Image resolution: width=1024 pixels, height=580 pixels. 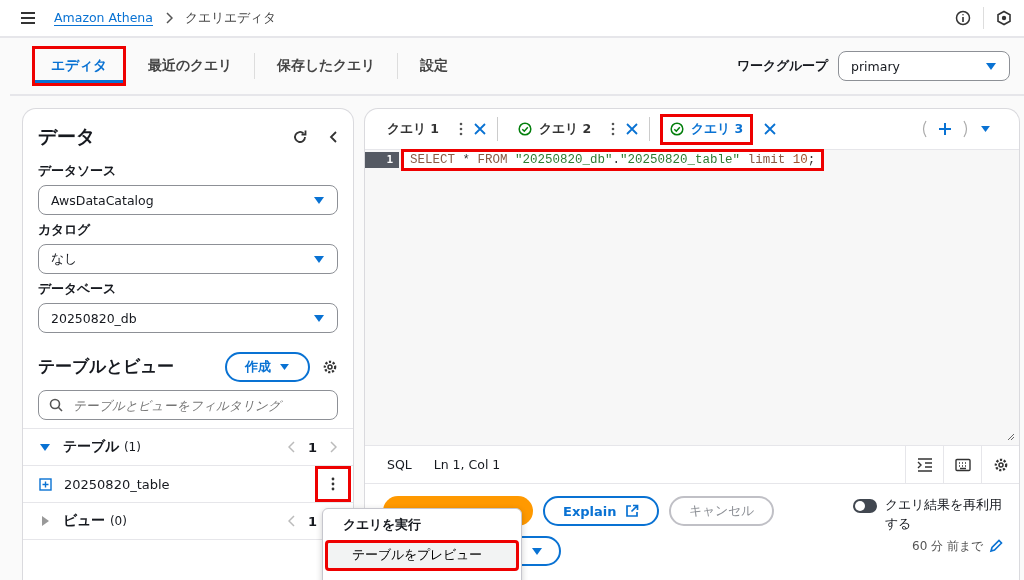 What do you see at coordinates (422, 555) in the screenshot?
I see `menu-item: テーブルをプレビュー` at bounding box center [422, 555].